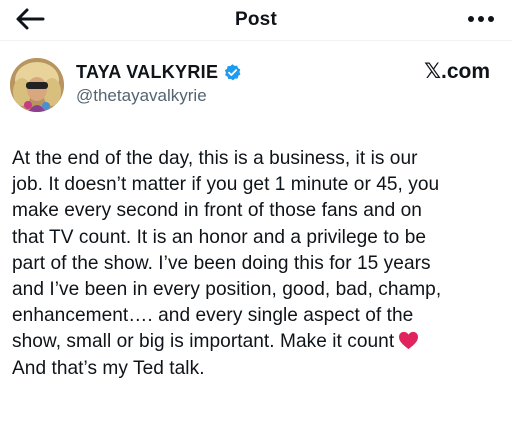 This screenshot has height=429, width=512. Describe the element at coordinates (256, 40) in the screenshot. I see `header-divider` at that location.